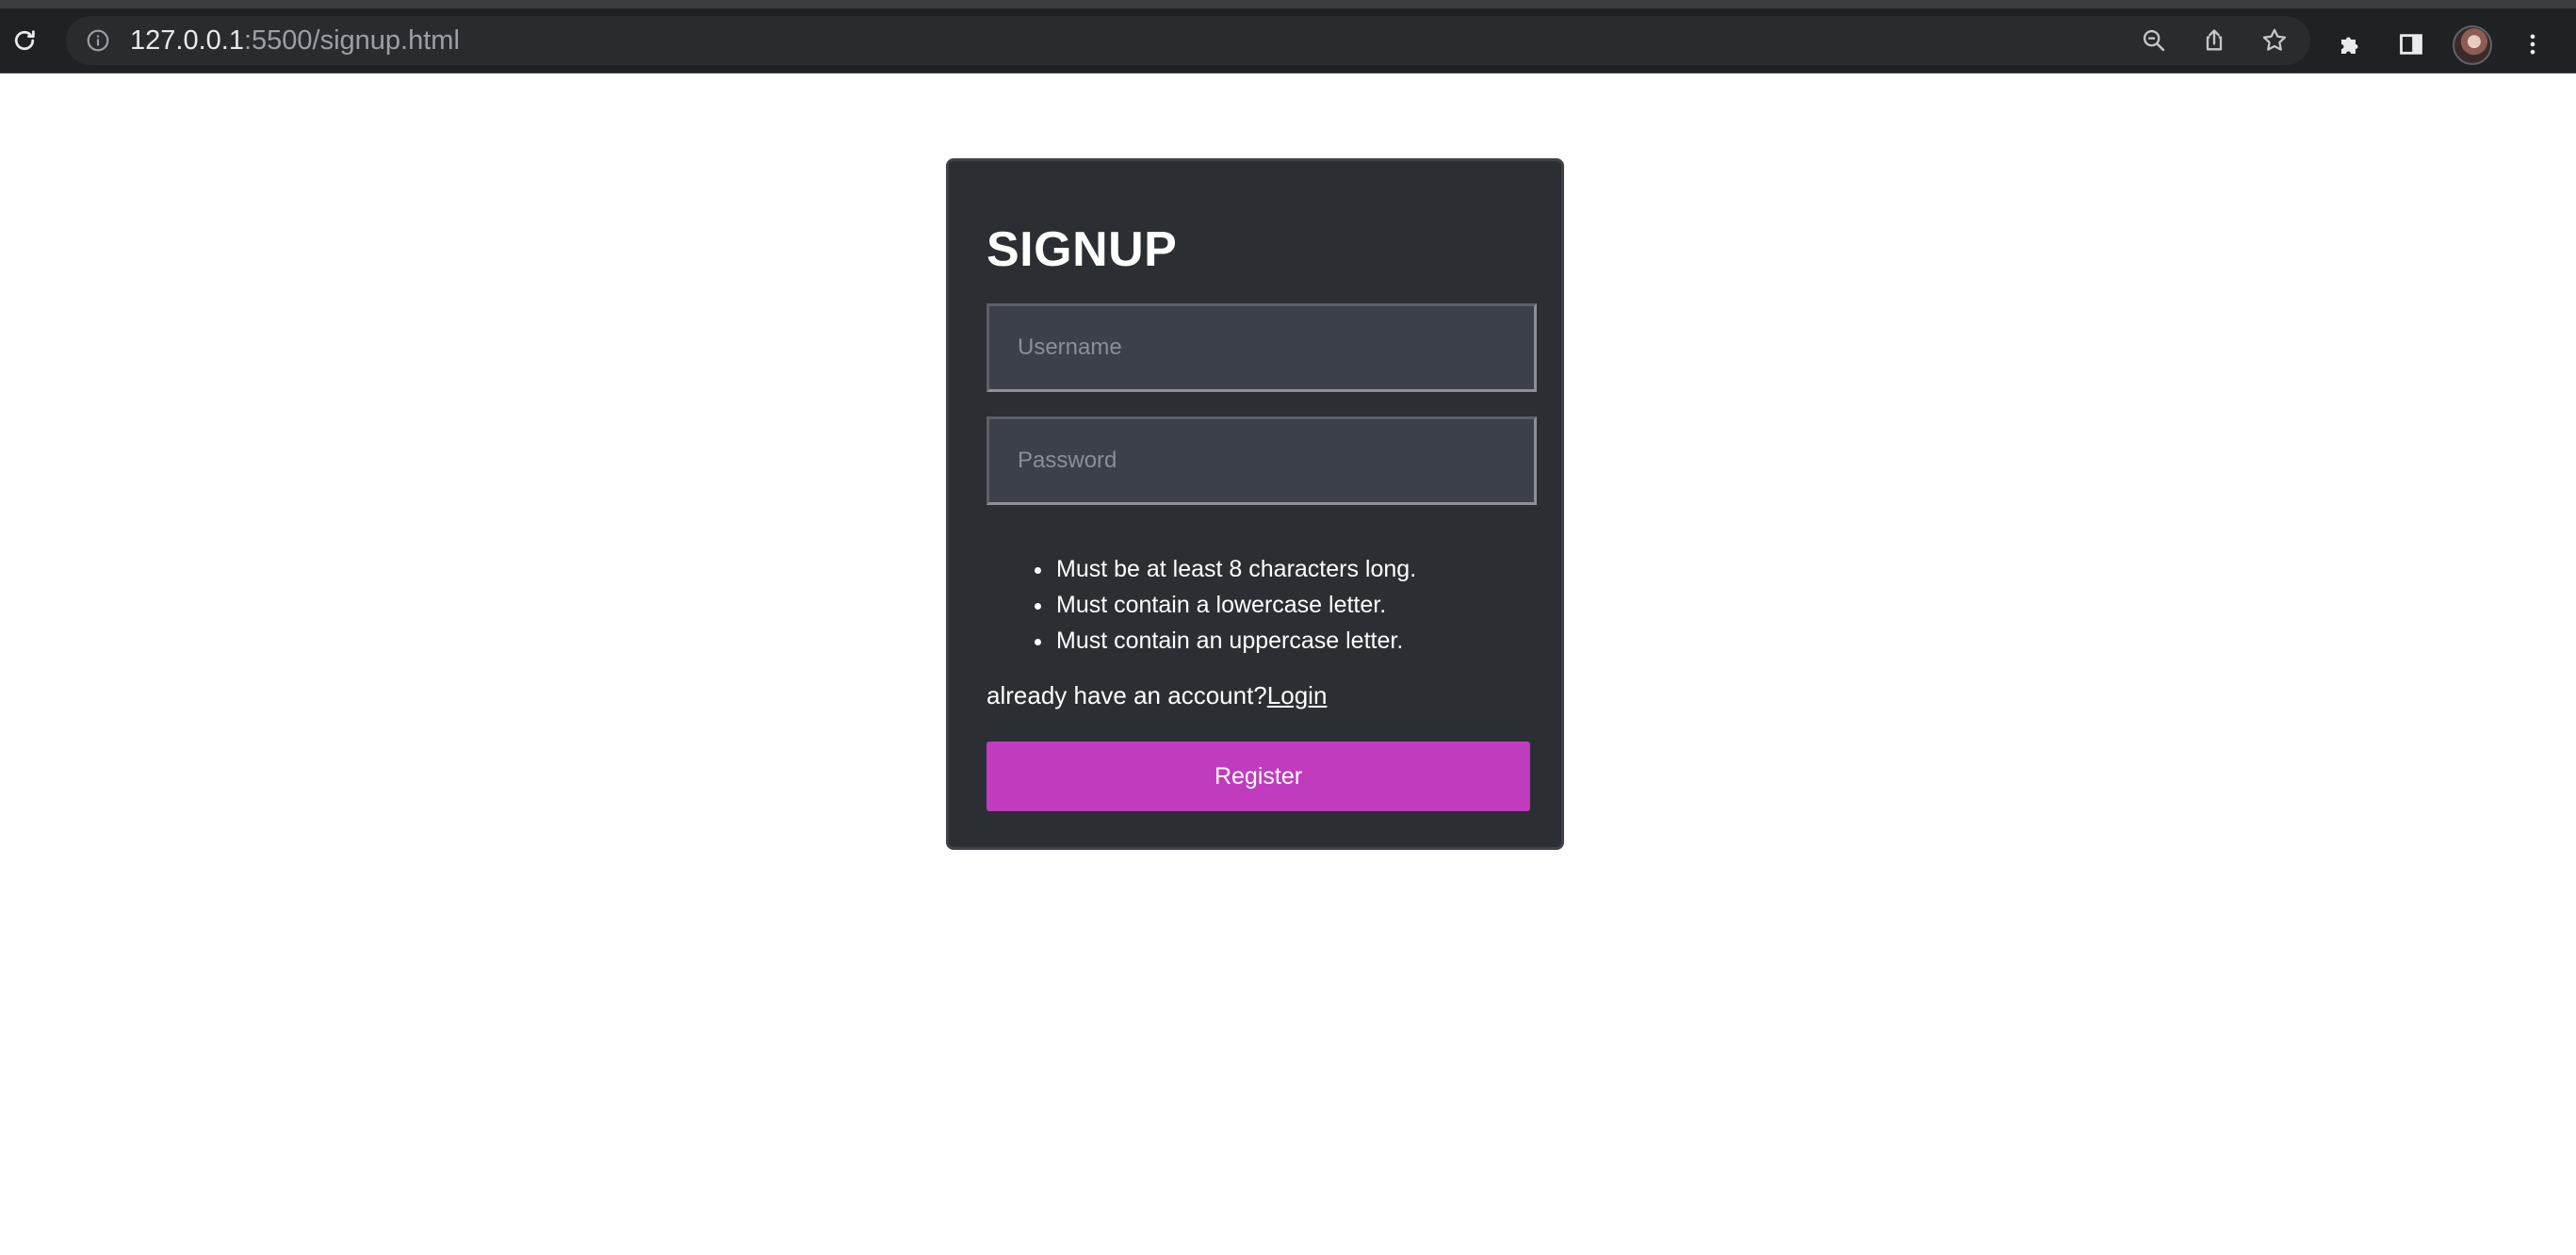 The height and width of the screenshot is (1255, 2576). What do you see at coordinates (1258, 776) in the screenshot?
I see `register-button: Register` at bounding box center [1258, 776].